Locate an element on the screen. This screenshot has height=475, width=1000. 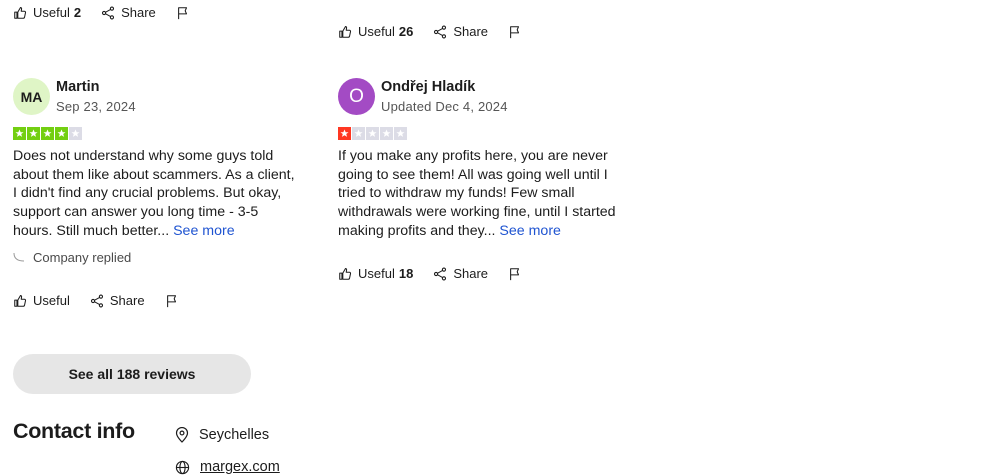
location-pin-icon is located at coordinates (182, 435).